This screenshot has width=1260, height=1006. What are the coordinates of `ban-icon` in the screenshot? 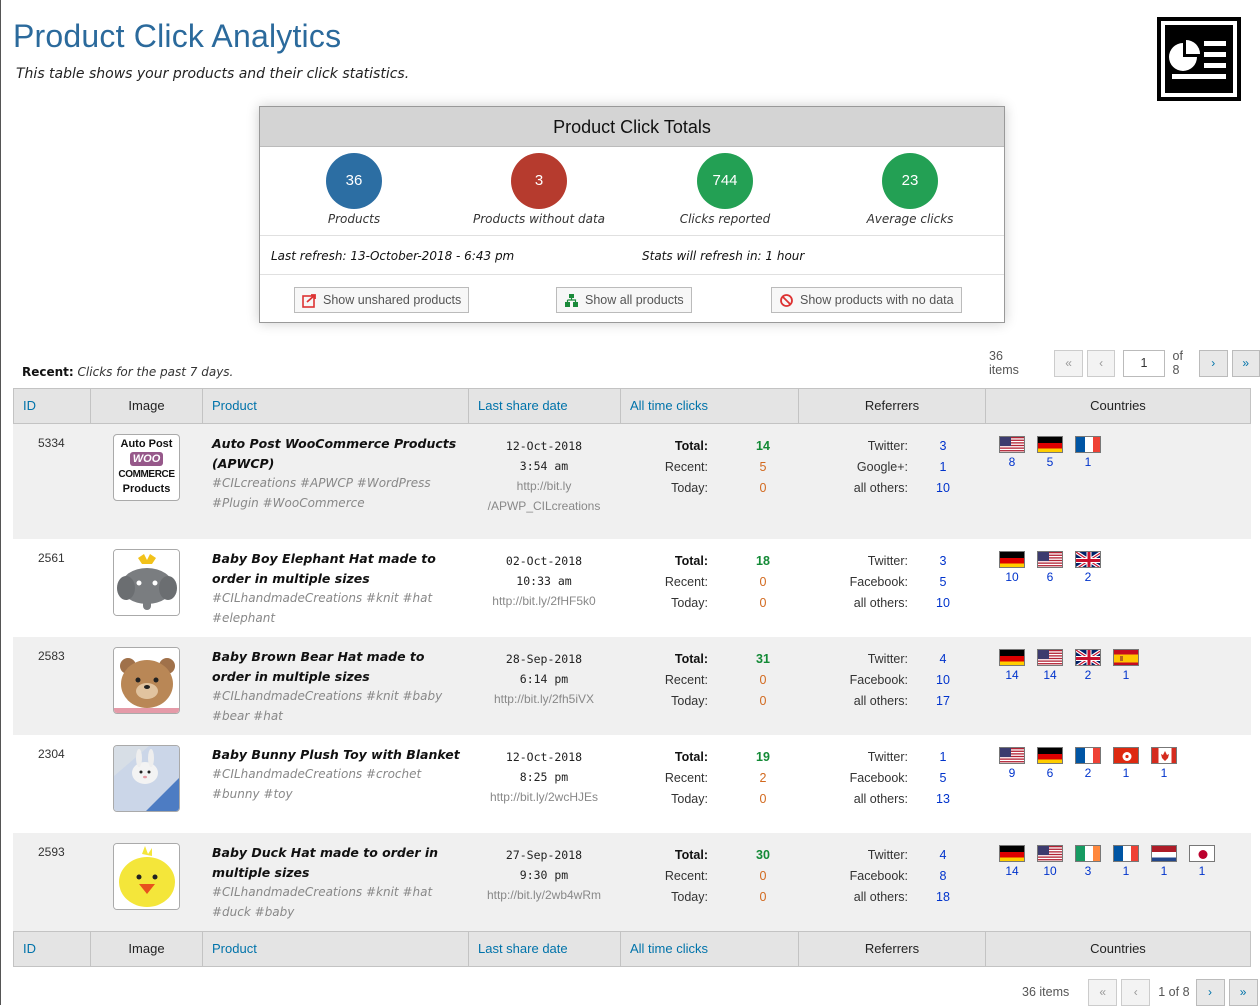 It's located at (786, 300).